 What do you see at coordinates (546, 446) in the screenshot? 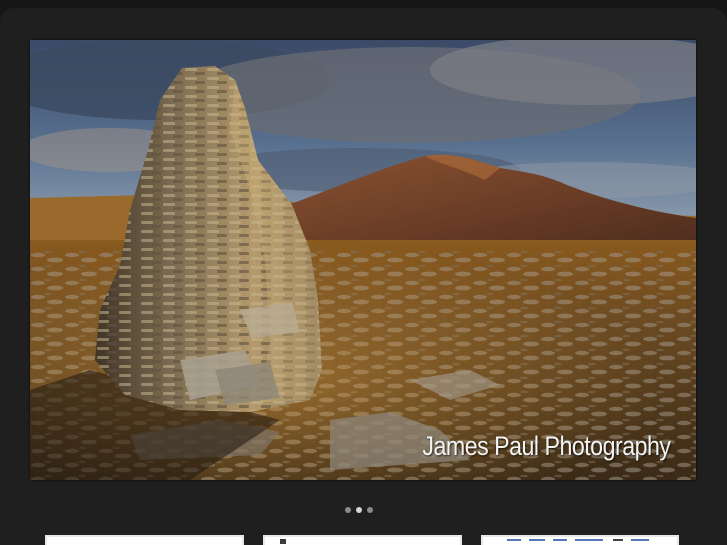
I see `hero-caption: James Paul Photography` at bounding box center [546, 446].